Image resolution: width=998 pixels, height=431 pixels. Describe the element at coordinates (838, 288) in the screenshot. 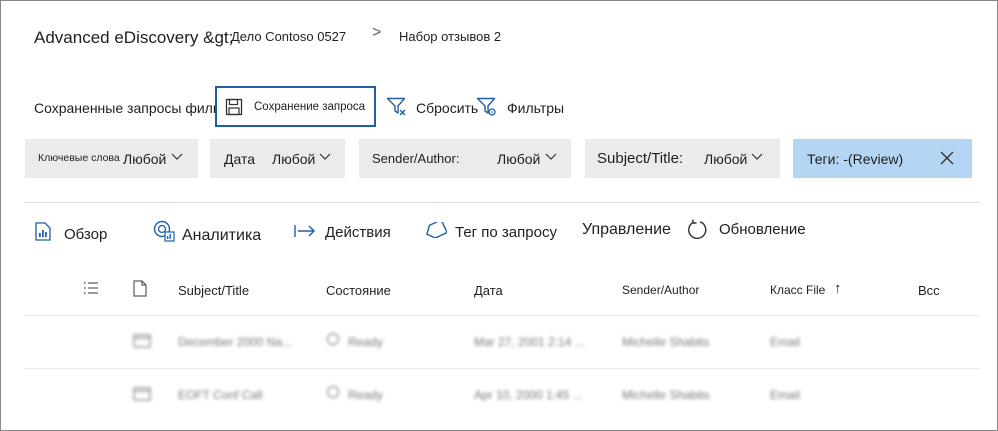

I see `sort-ascending-icon: ↑` at that location.